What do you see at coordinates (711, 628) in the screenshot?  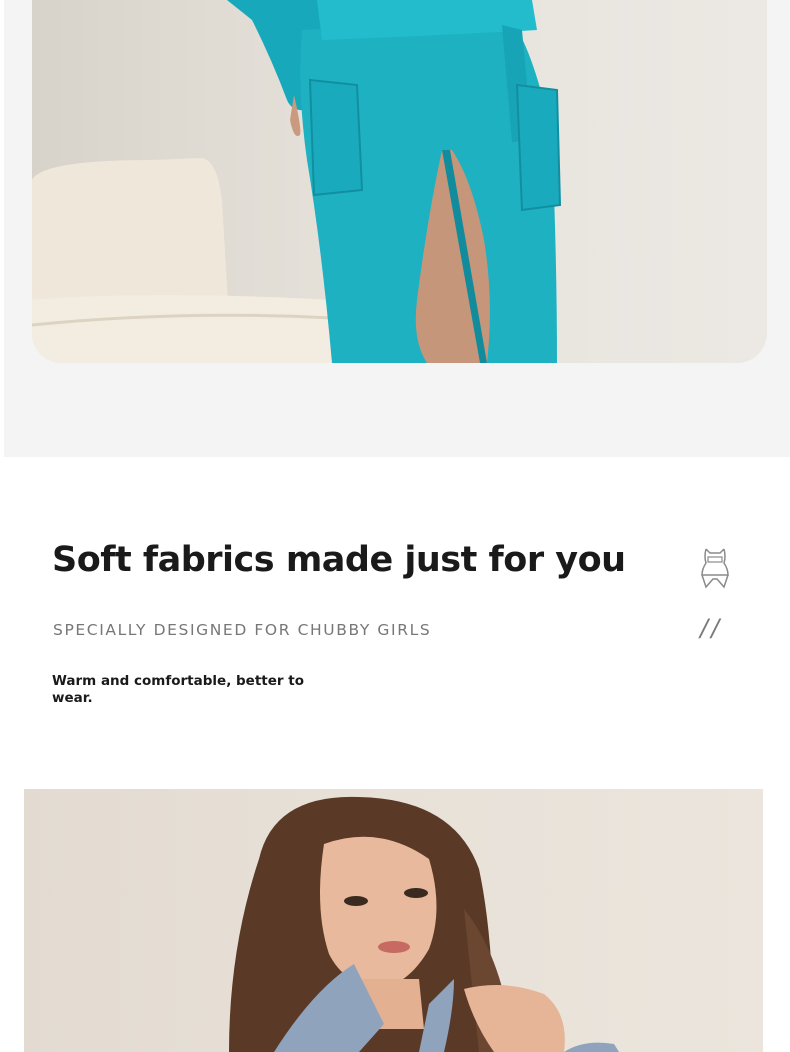 I see `slash-decoration: //` at bounding box center [711, 628].